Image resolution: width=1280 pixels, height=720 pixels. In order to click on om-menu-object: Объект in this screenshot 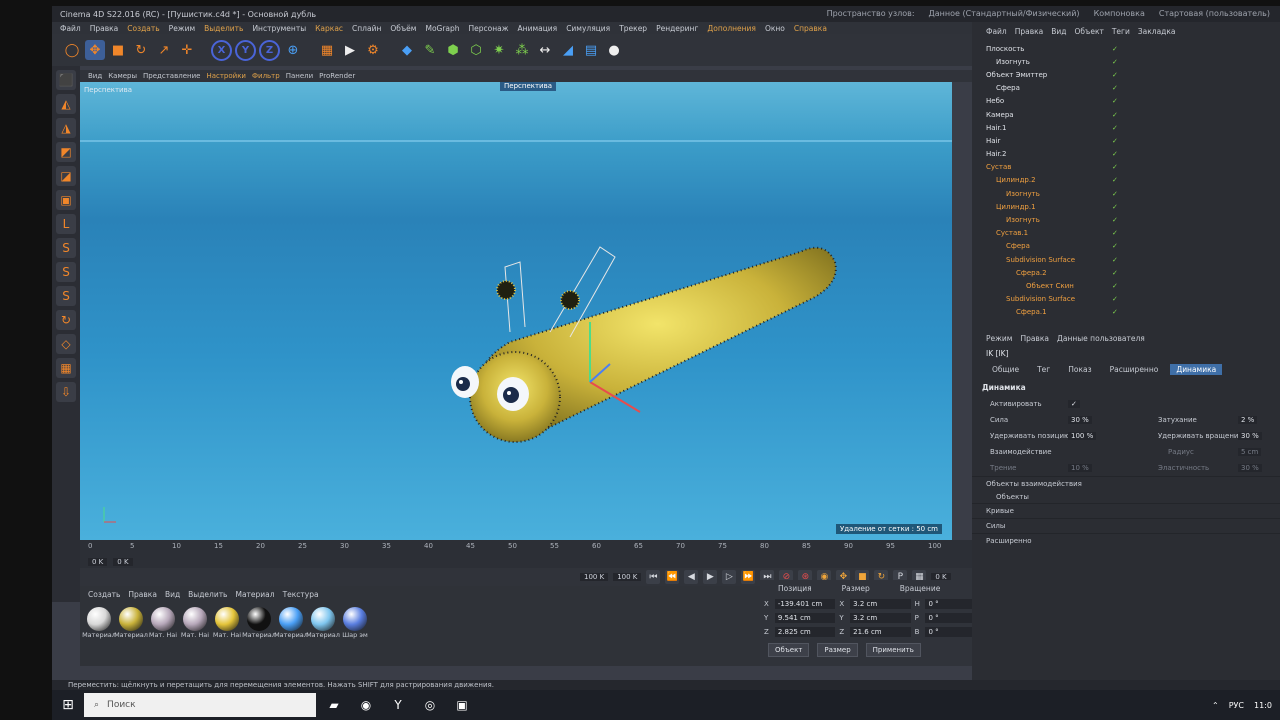, I will do `click(1089, 31)`.